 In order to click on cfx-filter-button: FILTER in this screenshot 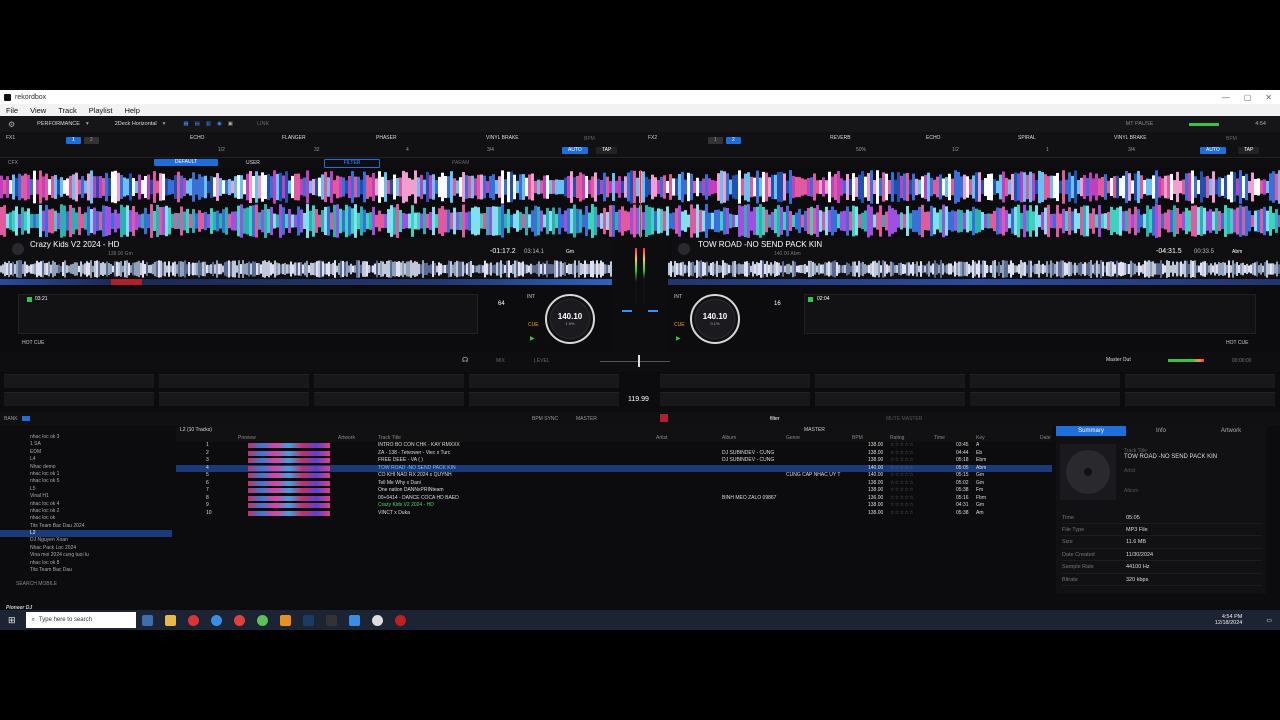, I will do `click(352, 163)`.